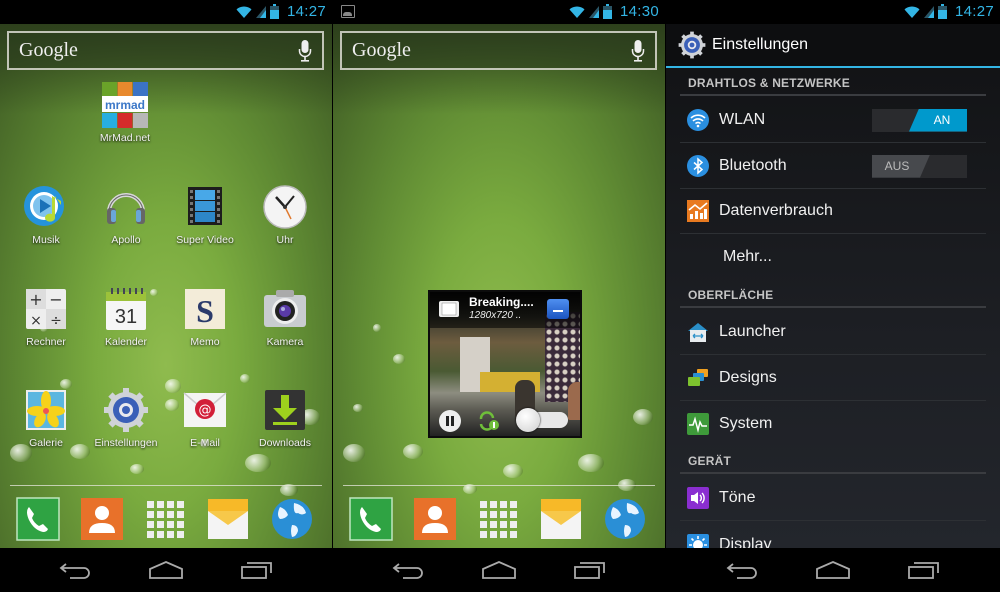  Describe the element at coordinates (205, 317) in the screenshot. I see `app-memo: S Memo` at that location.